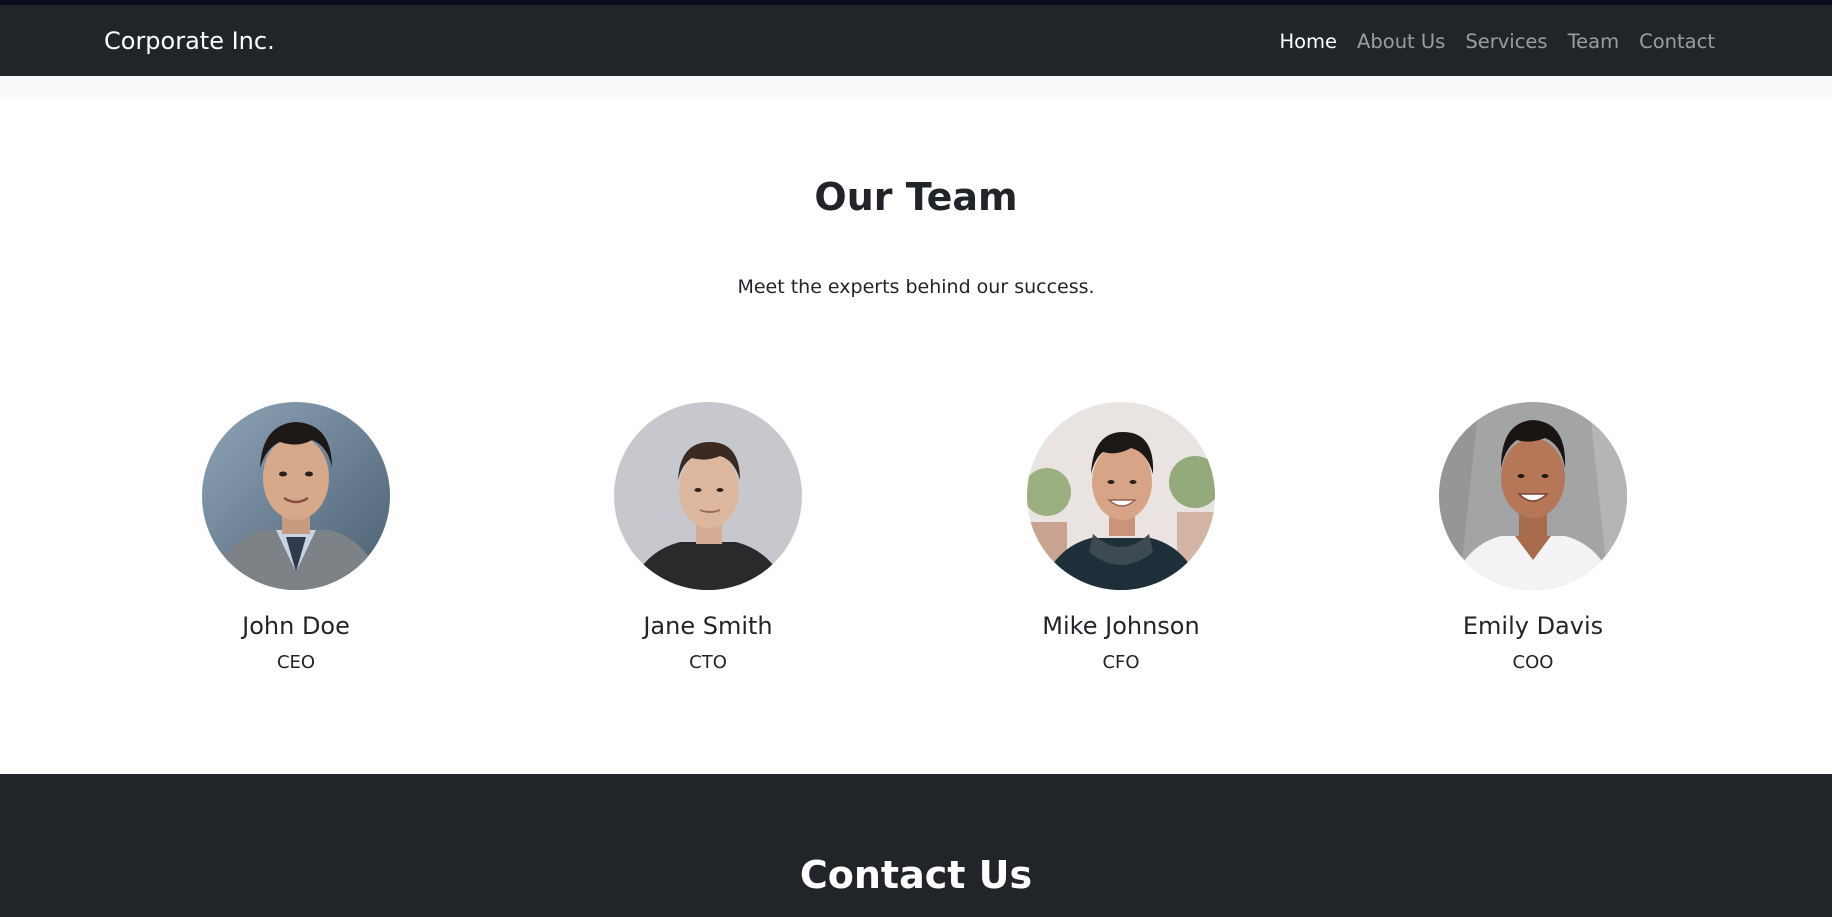 This screenshot has width=1832, height=917. Describe the element at coordinates (1401, 42) in the screenshot. I see `nav-link-about-us: About Us` at that location.